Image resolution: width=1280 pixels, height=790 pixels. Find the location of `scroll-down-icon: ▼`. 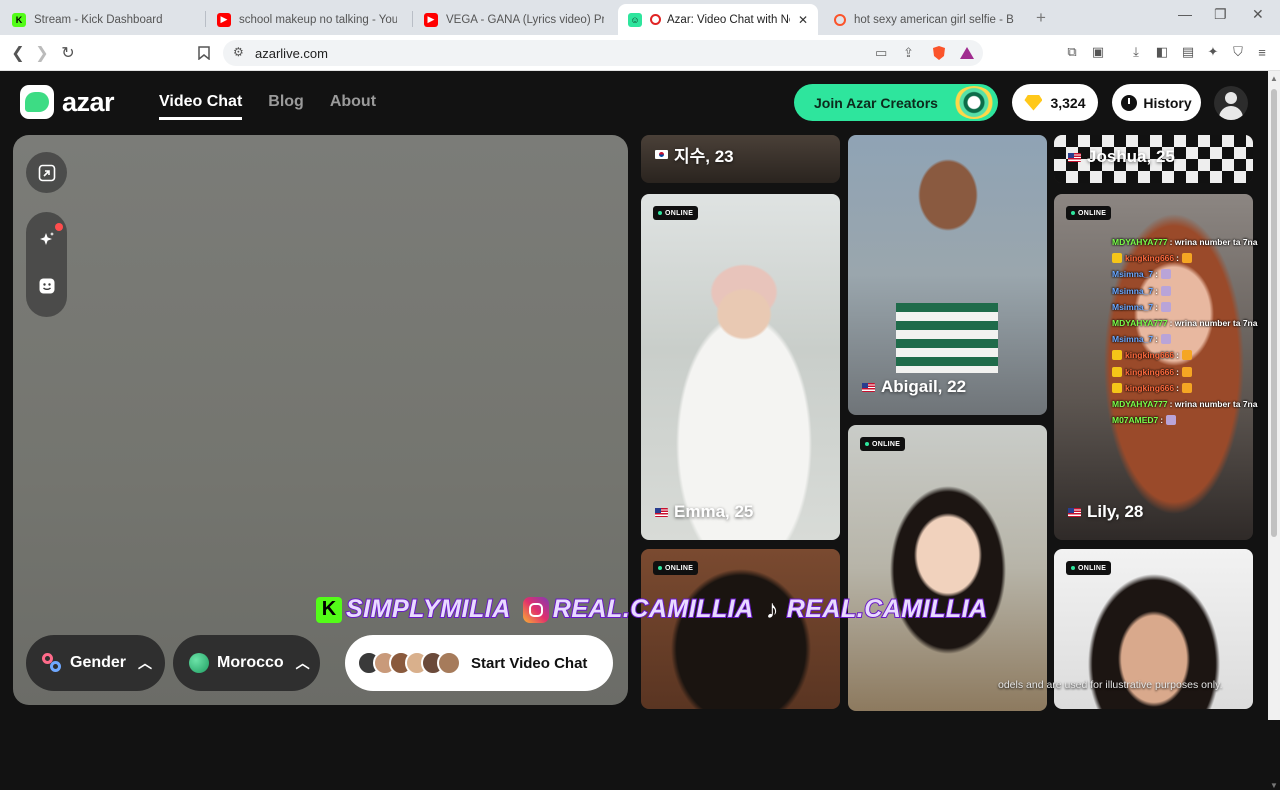

scroll-down-icon: ▼ is located at coordinates (1274, 785).